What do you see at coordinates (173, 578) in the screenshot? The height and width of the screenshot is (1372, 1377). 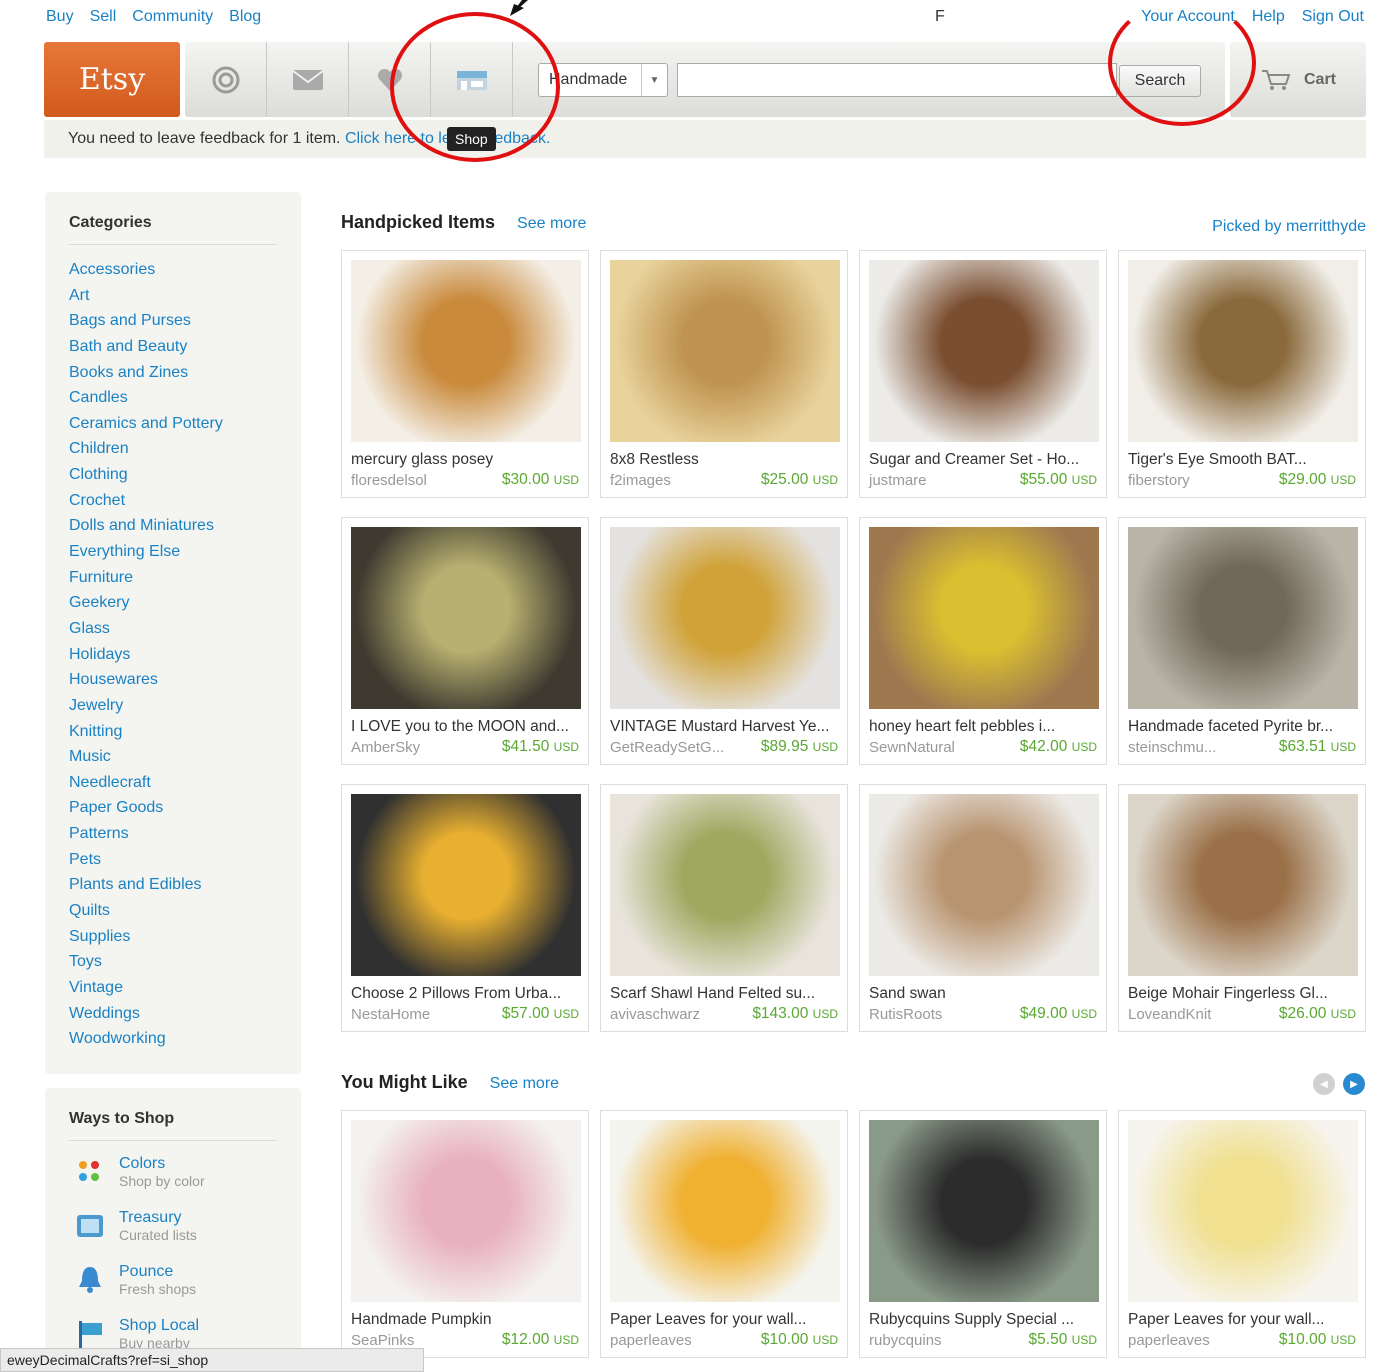 I see `category-link: Furniture` at bounding box center [173, 578].